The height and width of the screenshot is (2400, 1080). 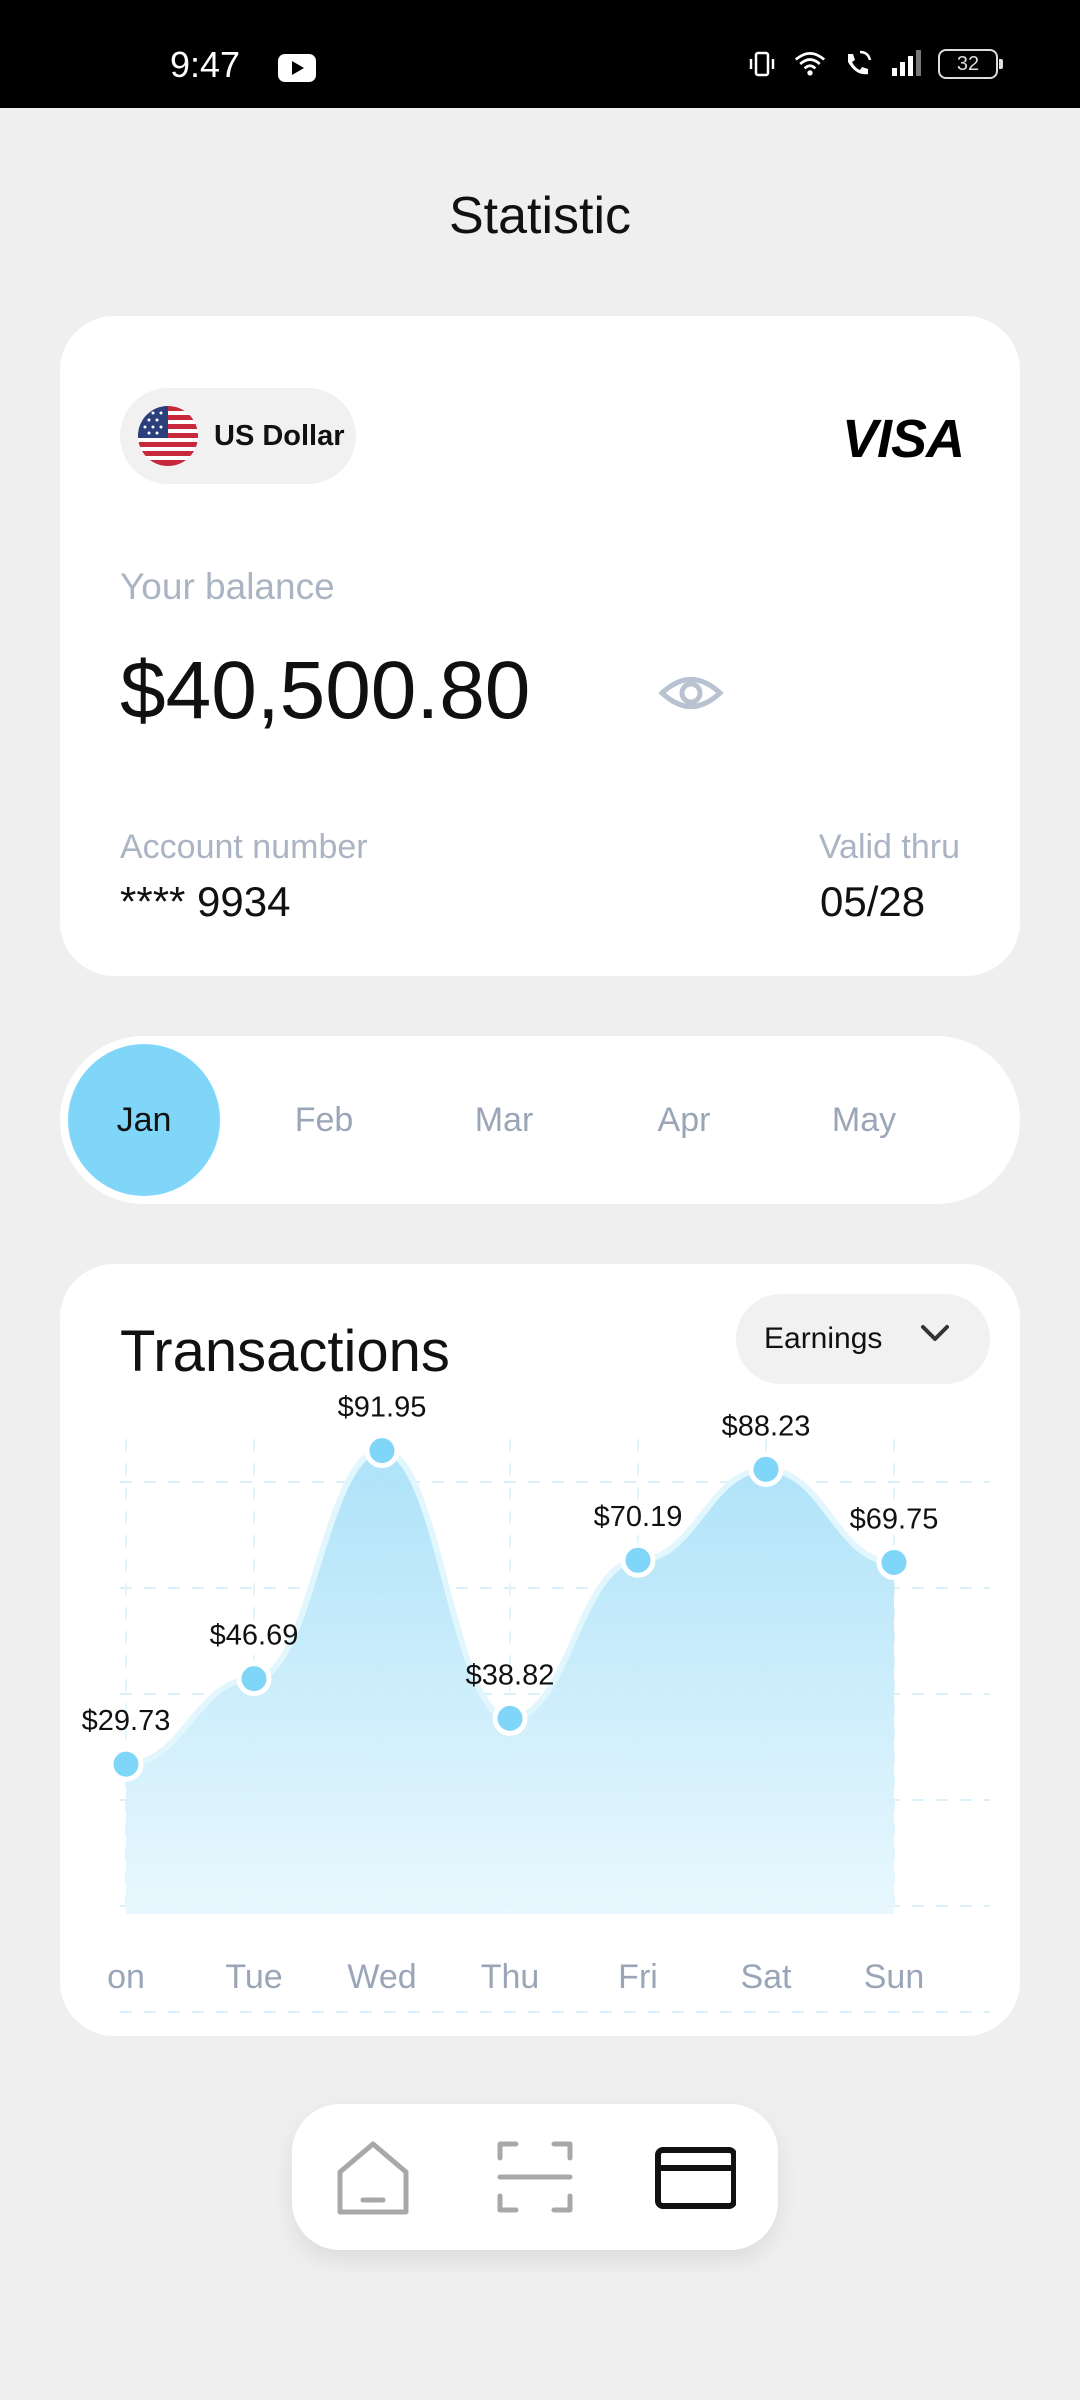 What do you see at coordinates (903, 439) in the screenshot?
I see `visa-logo: VISA` at bounding box center [903, 439].